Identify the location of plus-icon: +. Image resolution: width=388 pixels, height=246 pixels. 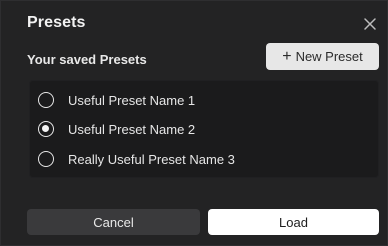
(287, 56).